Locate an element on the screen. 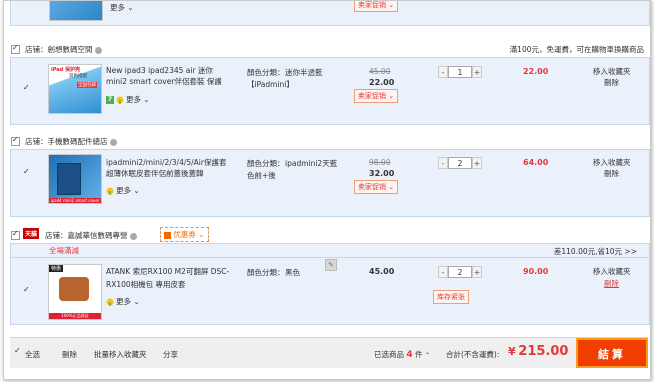 The image size is (654, 382). spec-value: ipadmini2天藍色前+後 is located at coordinates (292, 169).